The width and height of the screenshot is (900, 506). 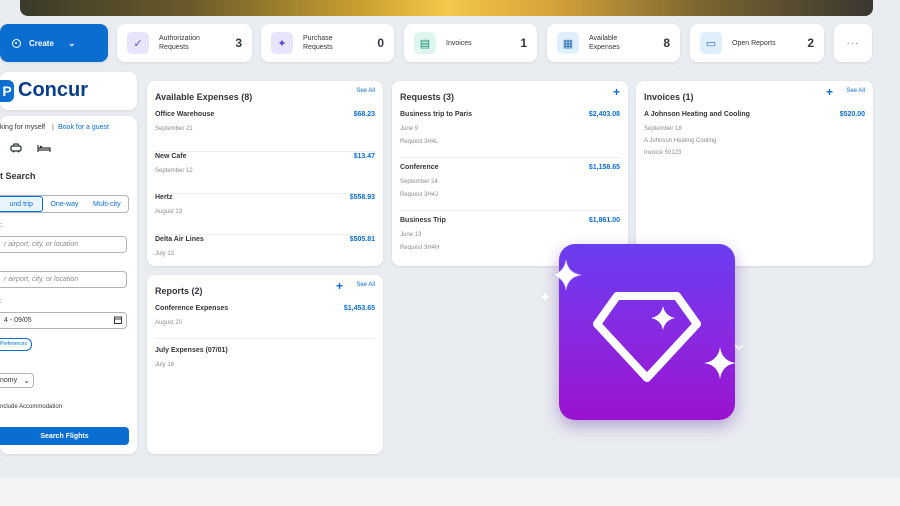 What do you see at coordinates (604, 167) in the screenshot?
I see `request-amount: $1,158.65` at bounding box center [604, 167].